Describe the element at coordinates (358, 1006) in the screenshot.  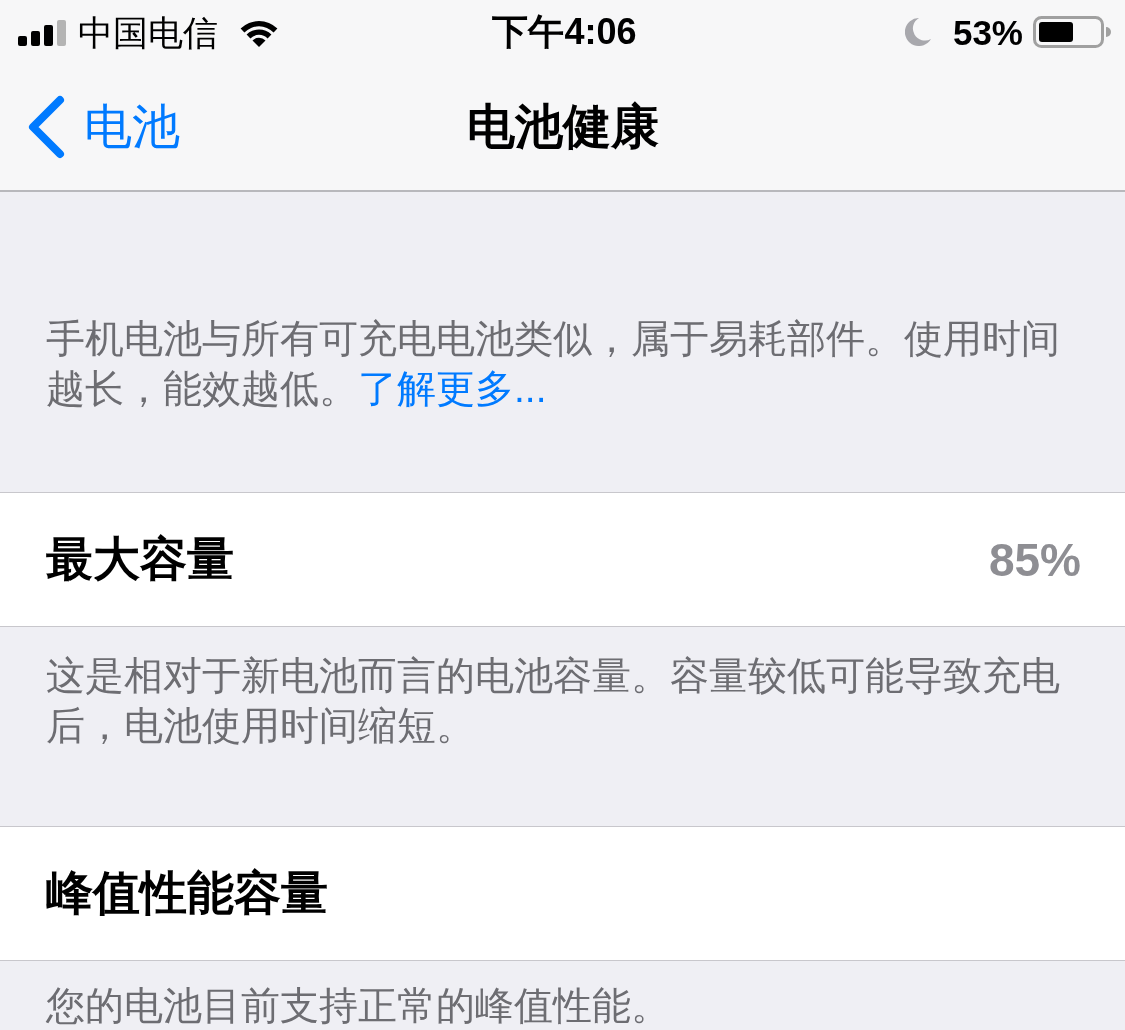
I see `section-footer-text: 您的电池目前支持正常的峰值性能。` at that location.